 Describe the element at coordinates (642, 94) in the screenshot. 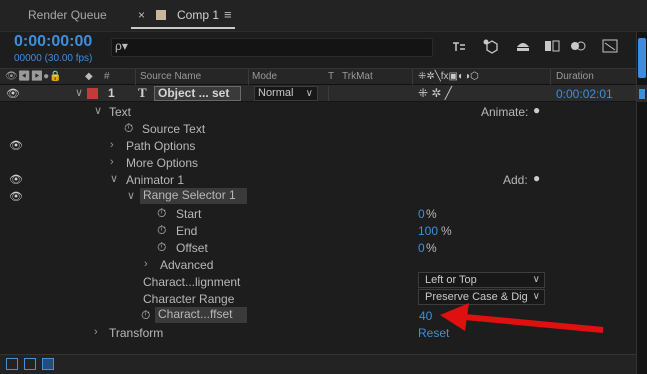

I see `layer-bar` at that location.